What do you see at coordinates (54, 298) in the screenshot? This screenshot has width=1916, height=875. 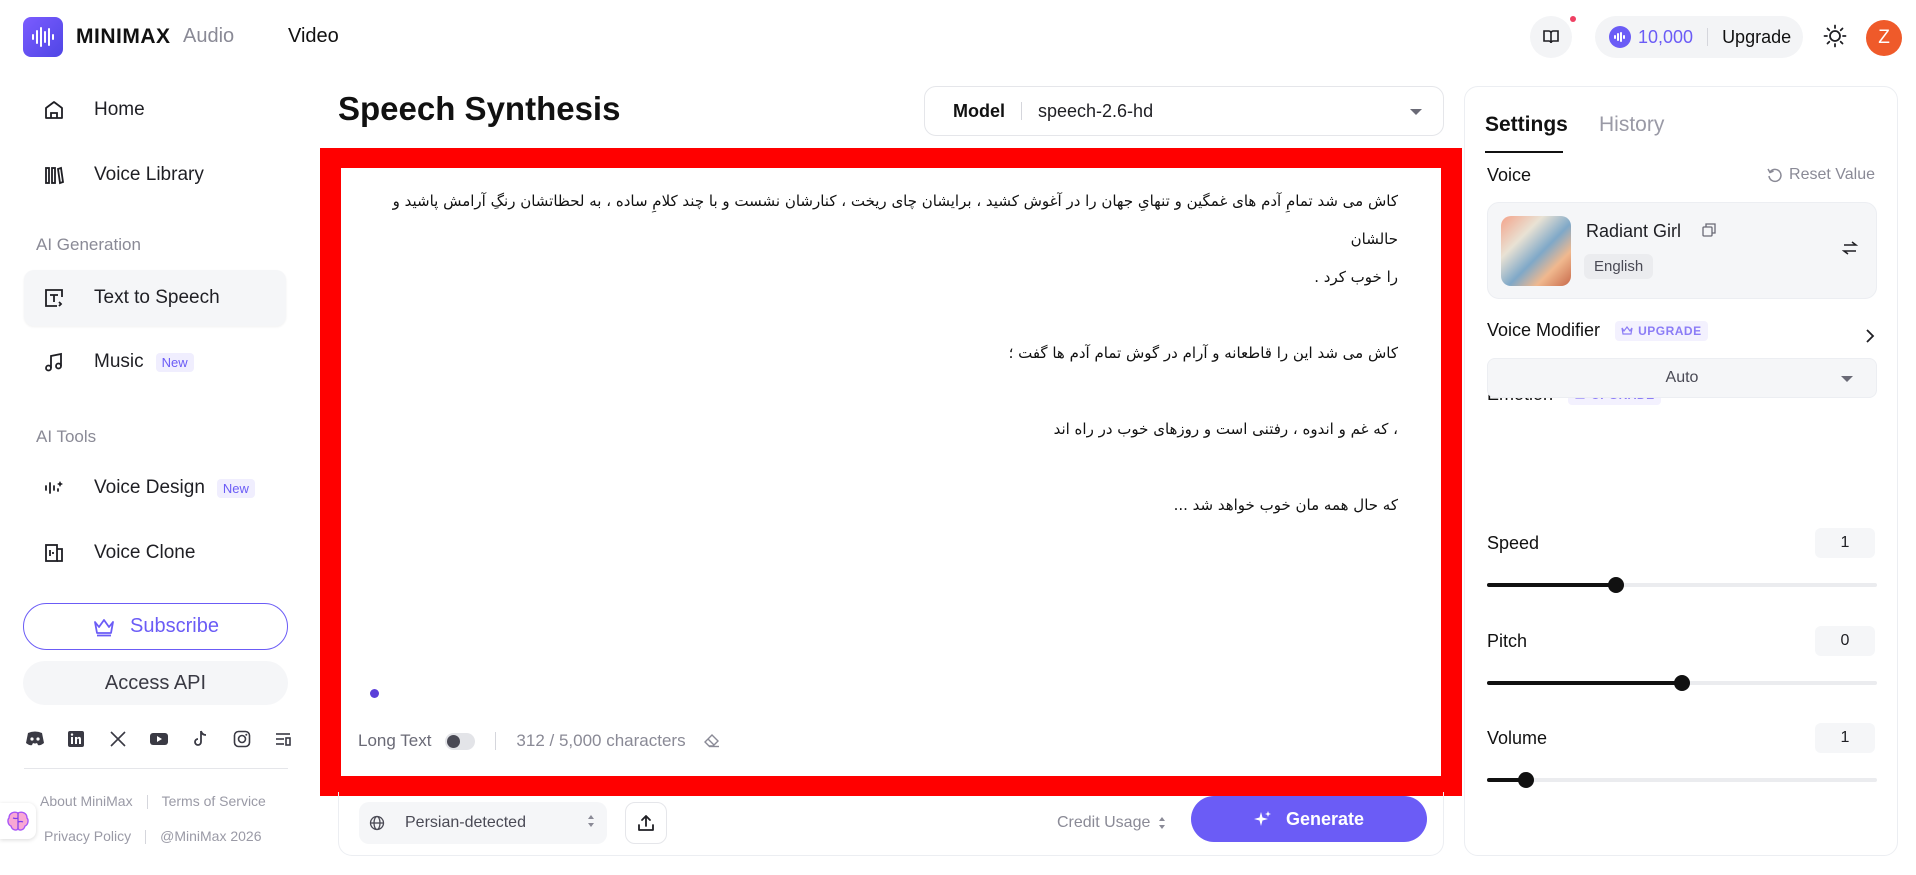 I see `text-to-speech-icon` at bounding box center [54, 298].